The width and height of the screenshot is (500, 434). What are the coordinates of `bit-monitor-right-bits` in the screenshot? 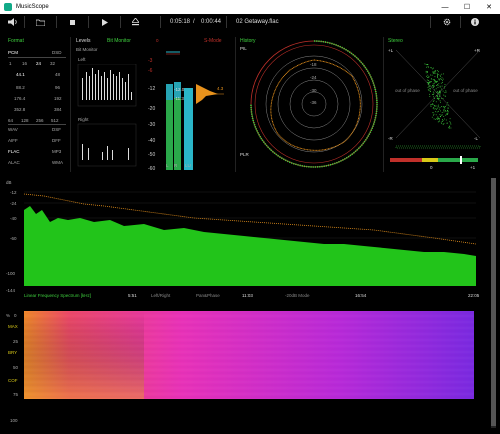 It's located at (107, 145).